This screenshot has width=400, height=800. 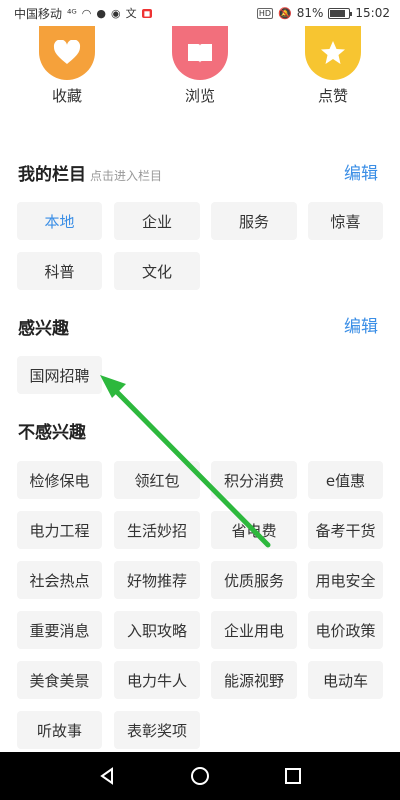 What do you see at coordinates (285, 13) in the screenshot?
I see `mute-icon: 🔕` at bounding box center [285, 13].